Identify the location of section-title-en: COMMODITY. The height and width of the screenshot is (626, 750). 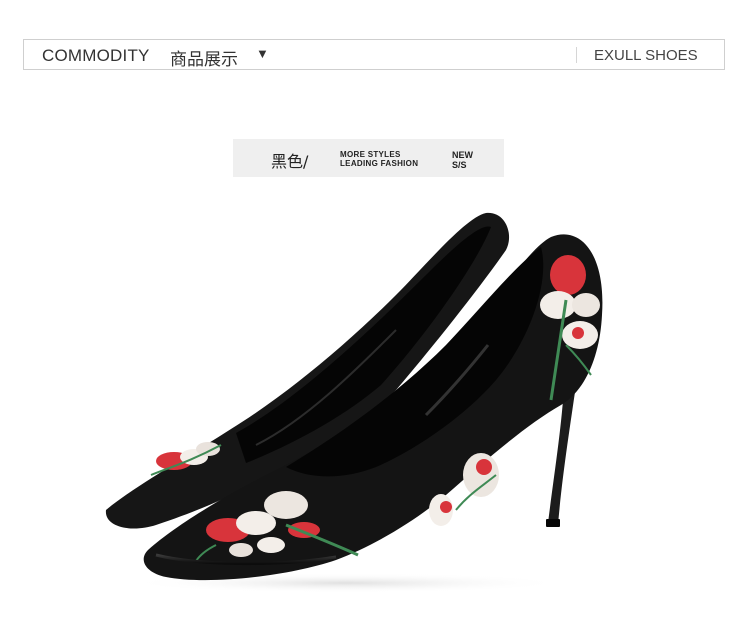
(96, 55).